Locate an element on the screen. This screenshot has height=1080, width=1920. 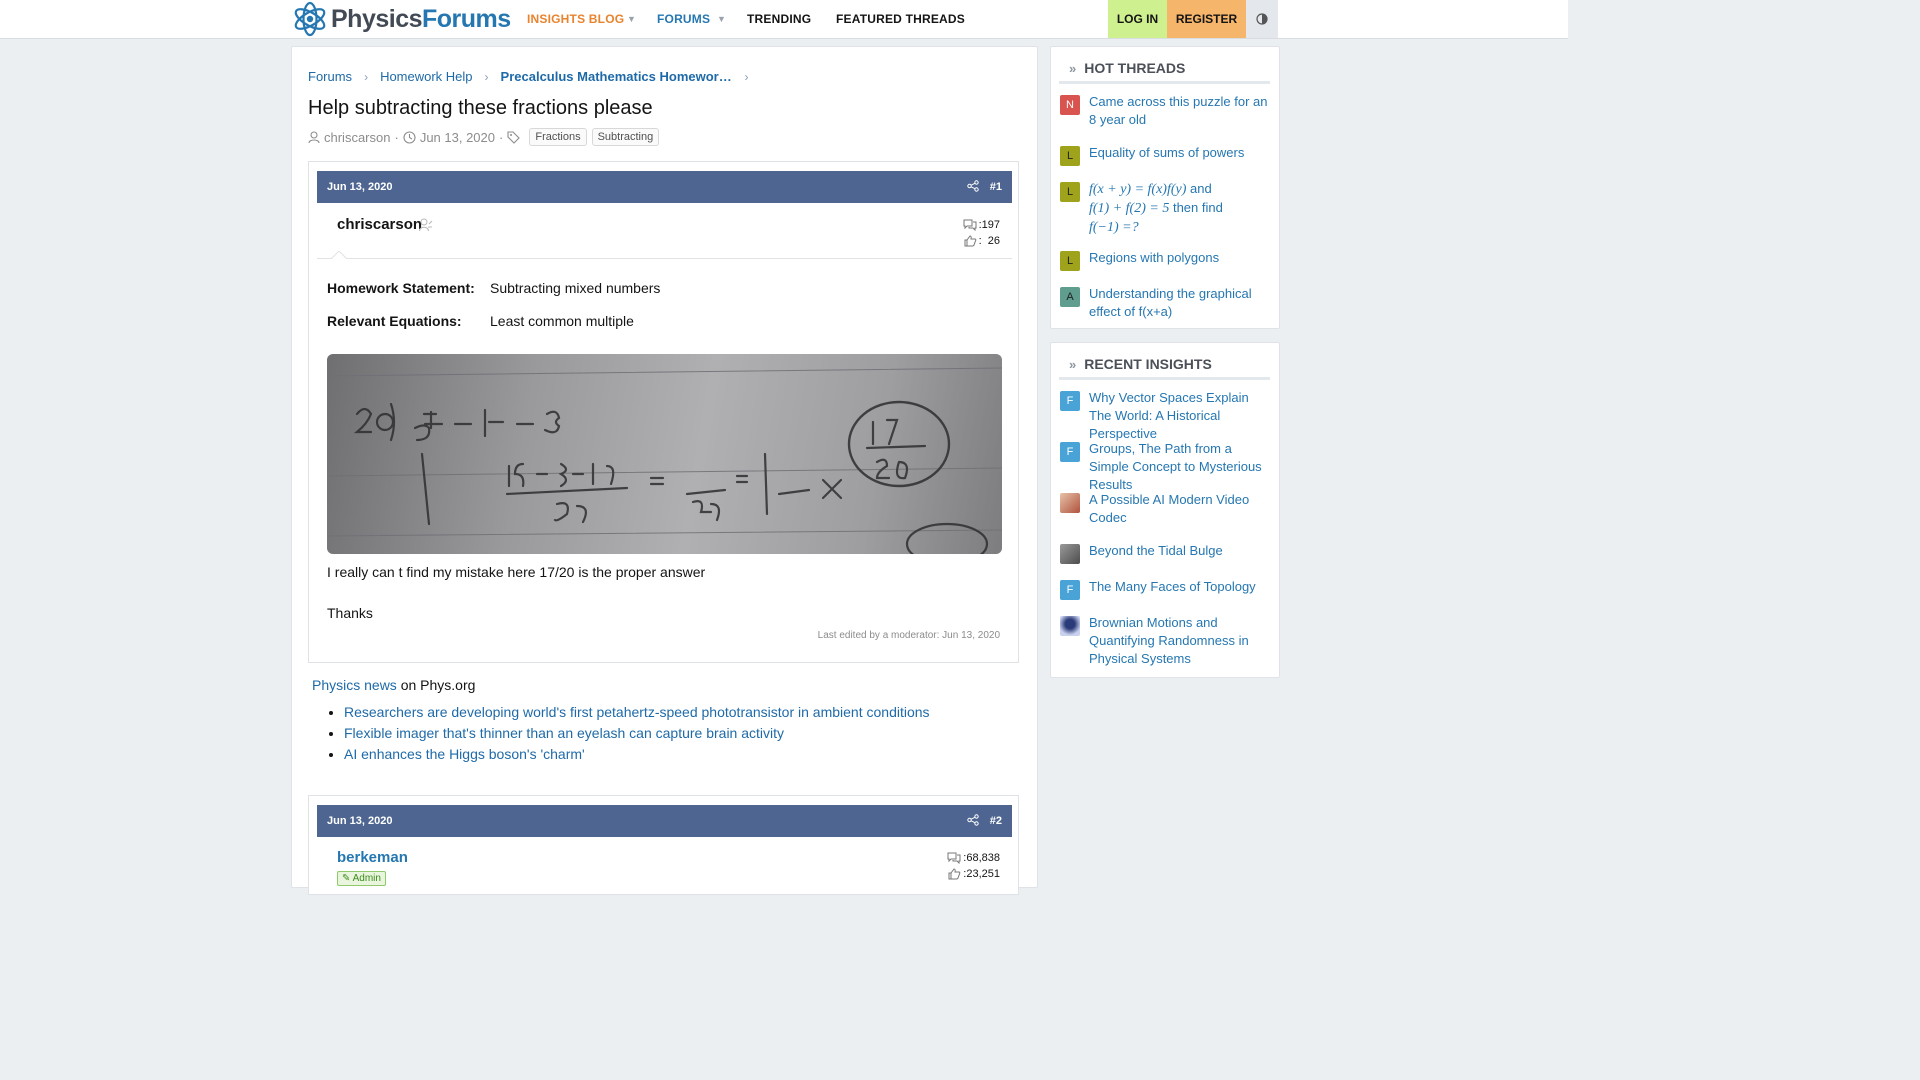
homework-statement-value: Subtracting mixed numbers is located at coordinates (575, 288).